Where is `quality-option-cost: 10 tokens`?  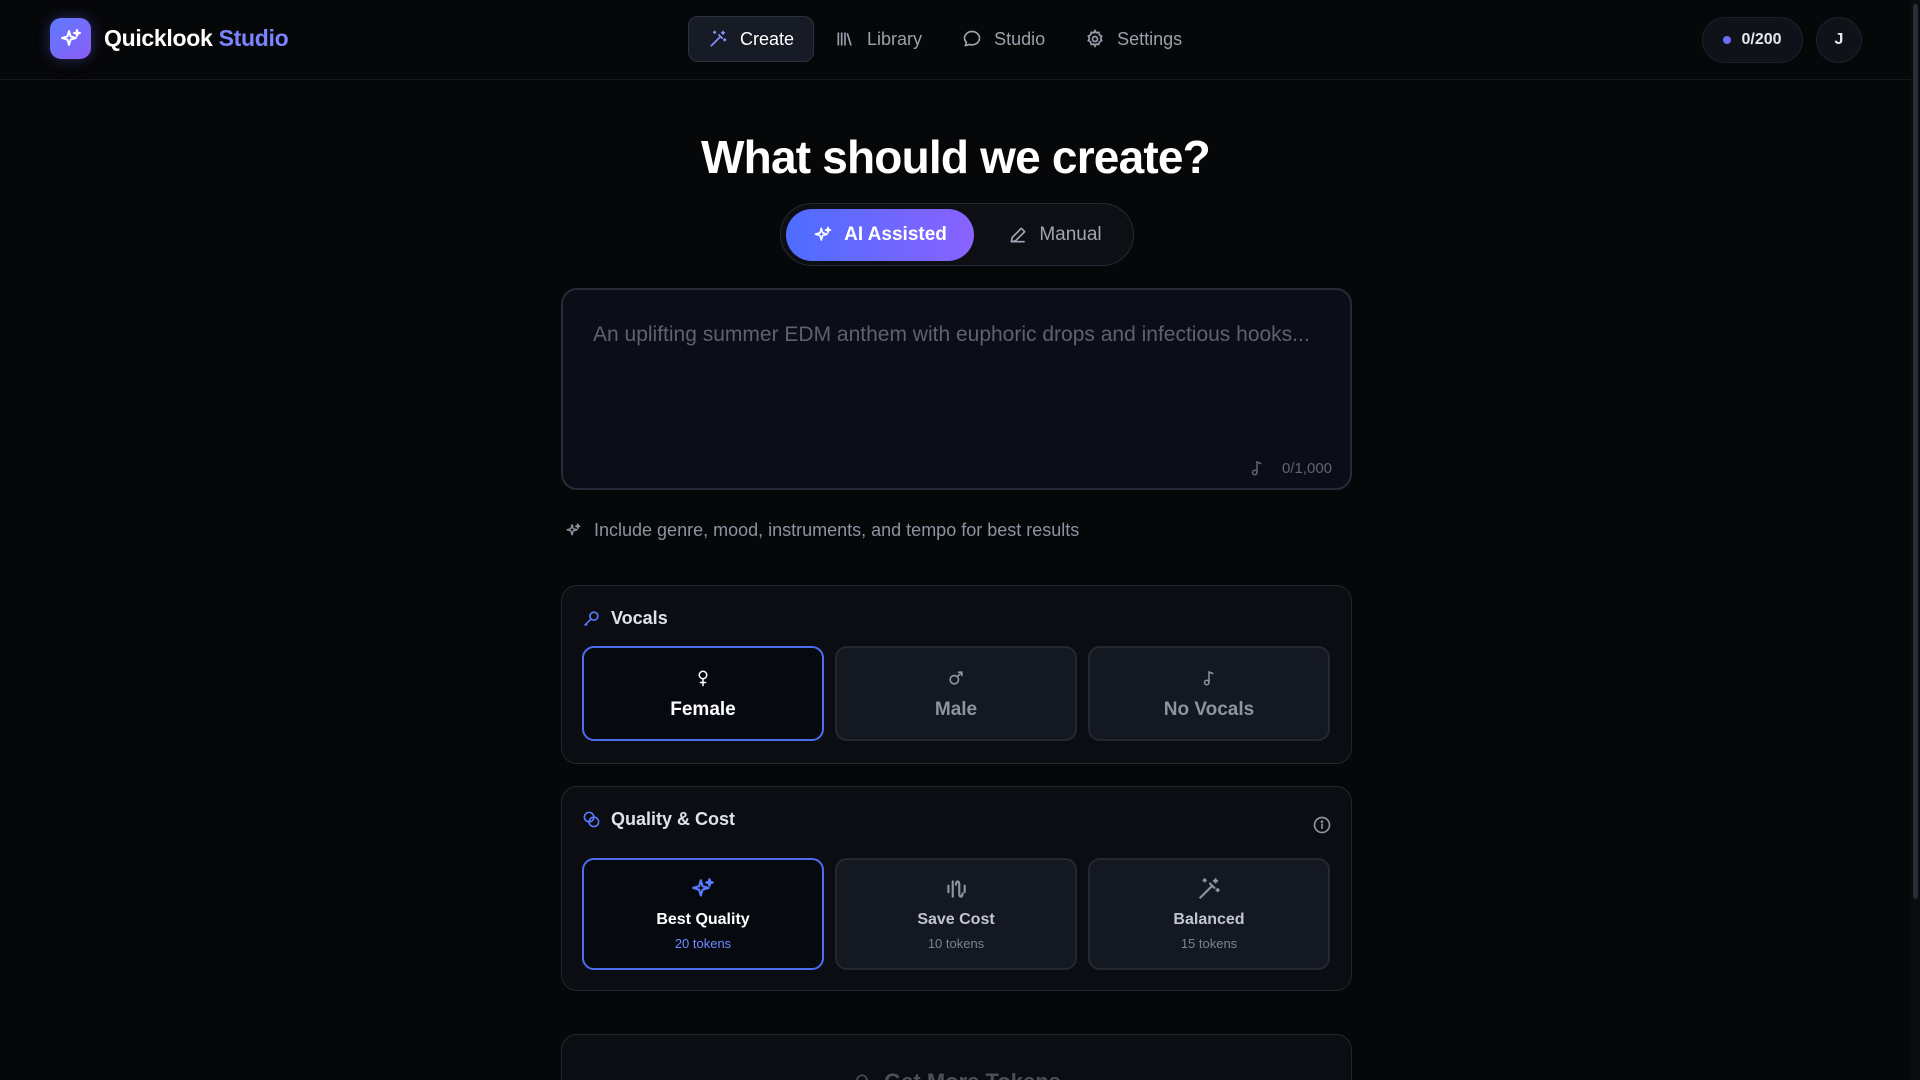 quality-option-cost: 10 tokens is located at coordinates (956, 943).